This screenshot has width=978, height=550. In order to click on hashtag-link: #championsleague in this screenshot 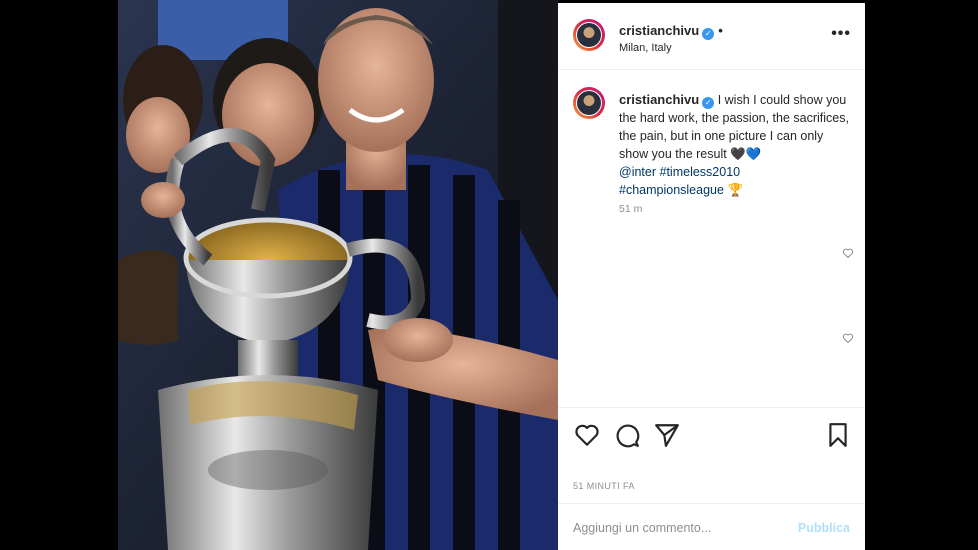, I will do `click(671, 190)`.